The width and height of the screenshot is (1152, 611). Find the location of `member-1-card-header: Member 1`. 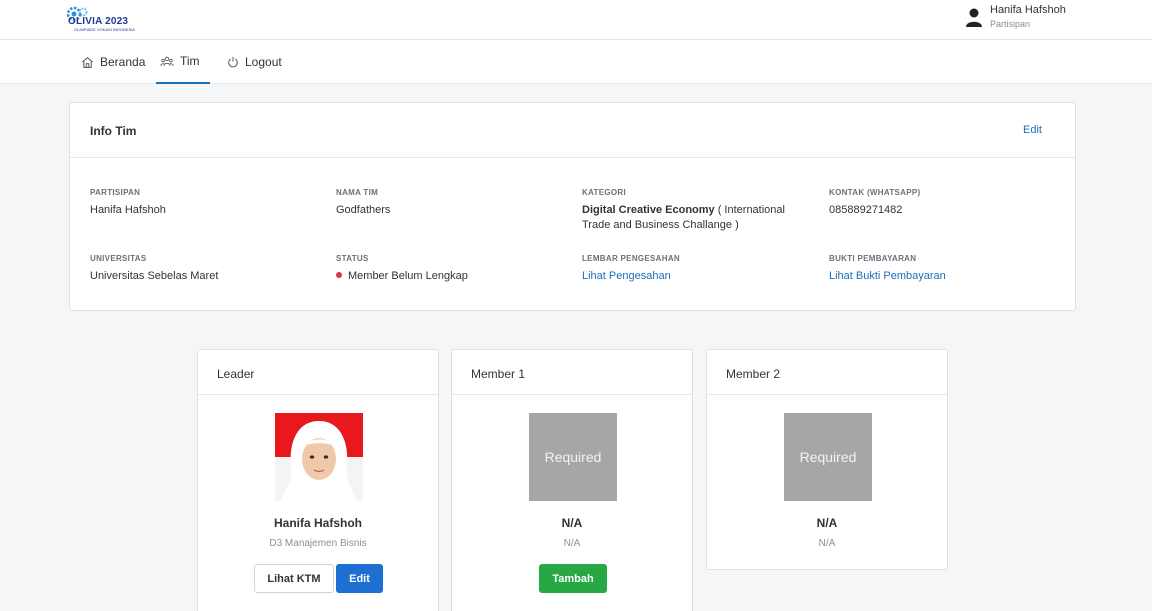

member-1-card-header: Member 1 is located at coordinates (572, 372).